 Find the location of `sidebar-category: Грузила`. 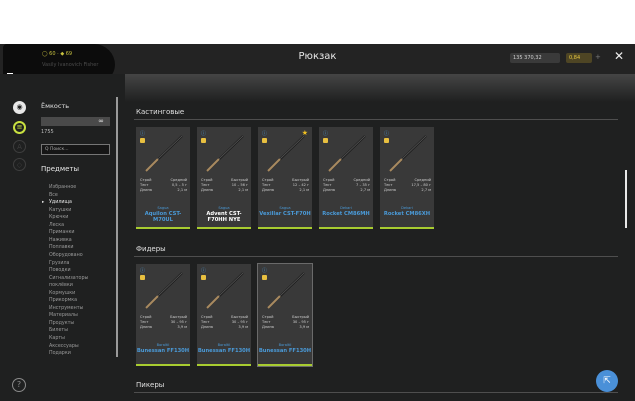

sidebar-category: Грузила is located at coordinates (59, 263).